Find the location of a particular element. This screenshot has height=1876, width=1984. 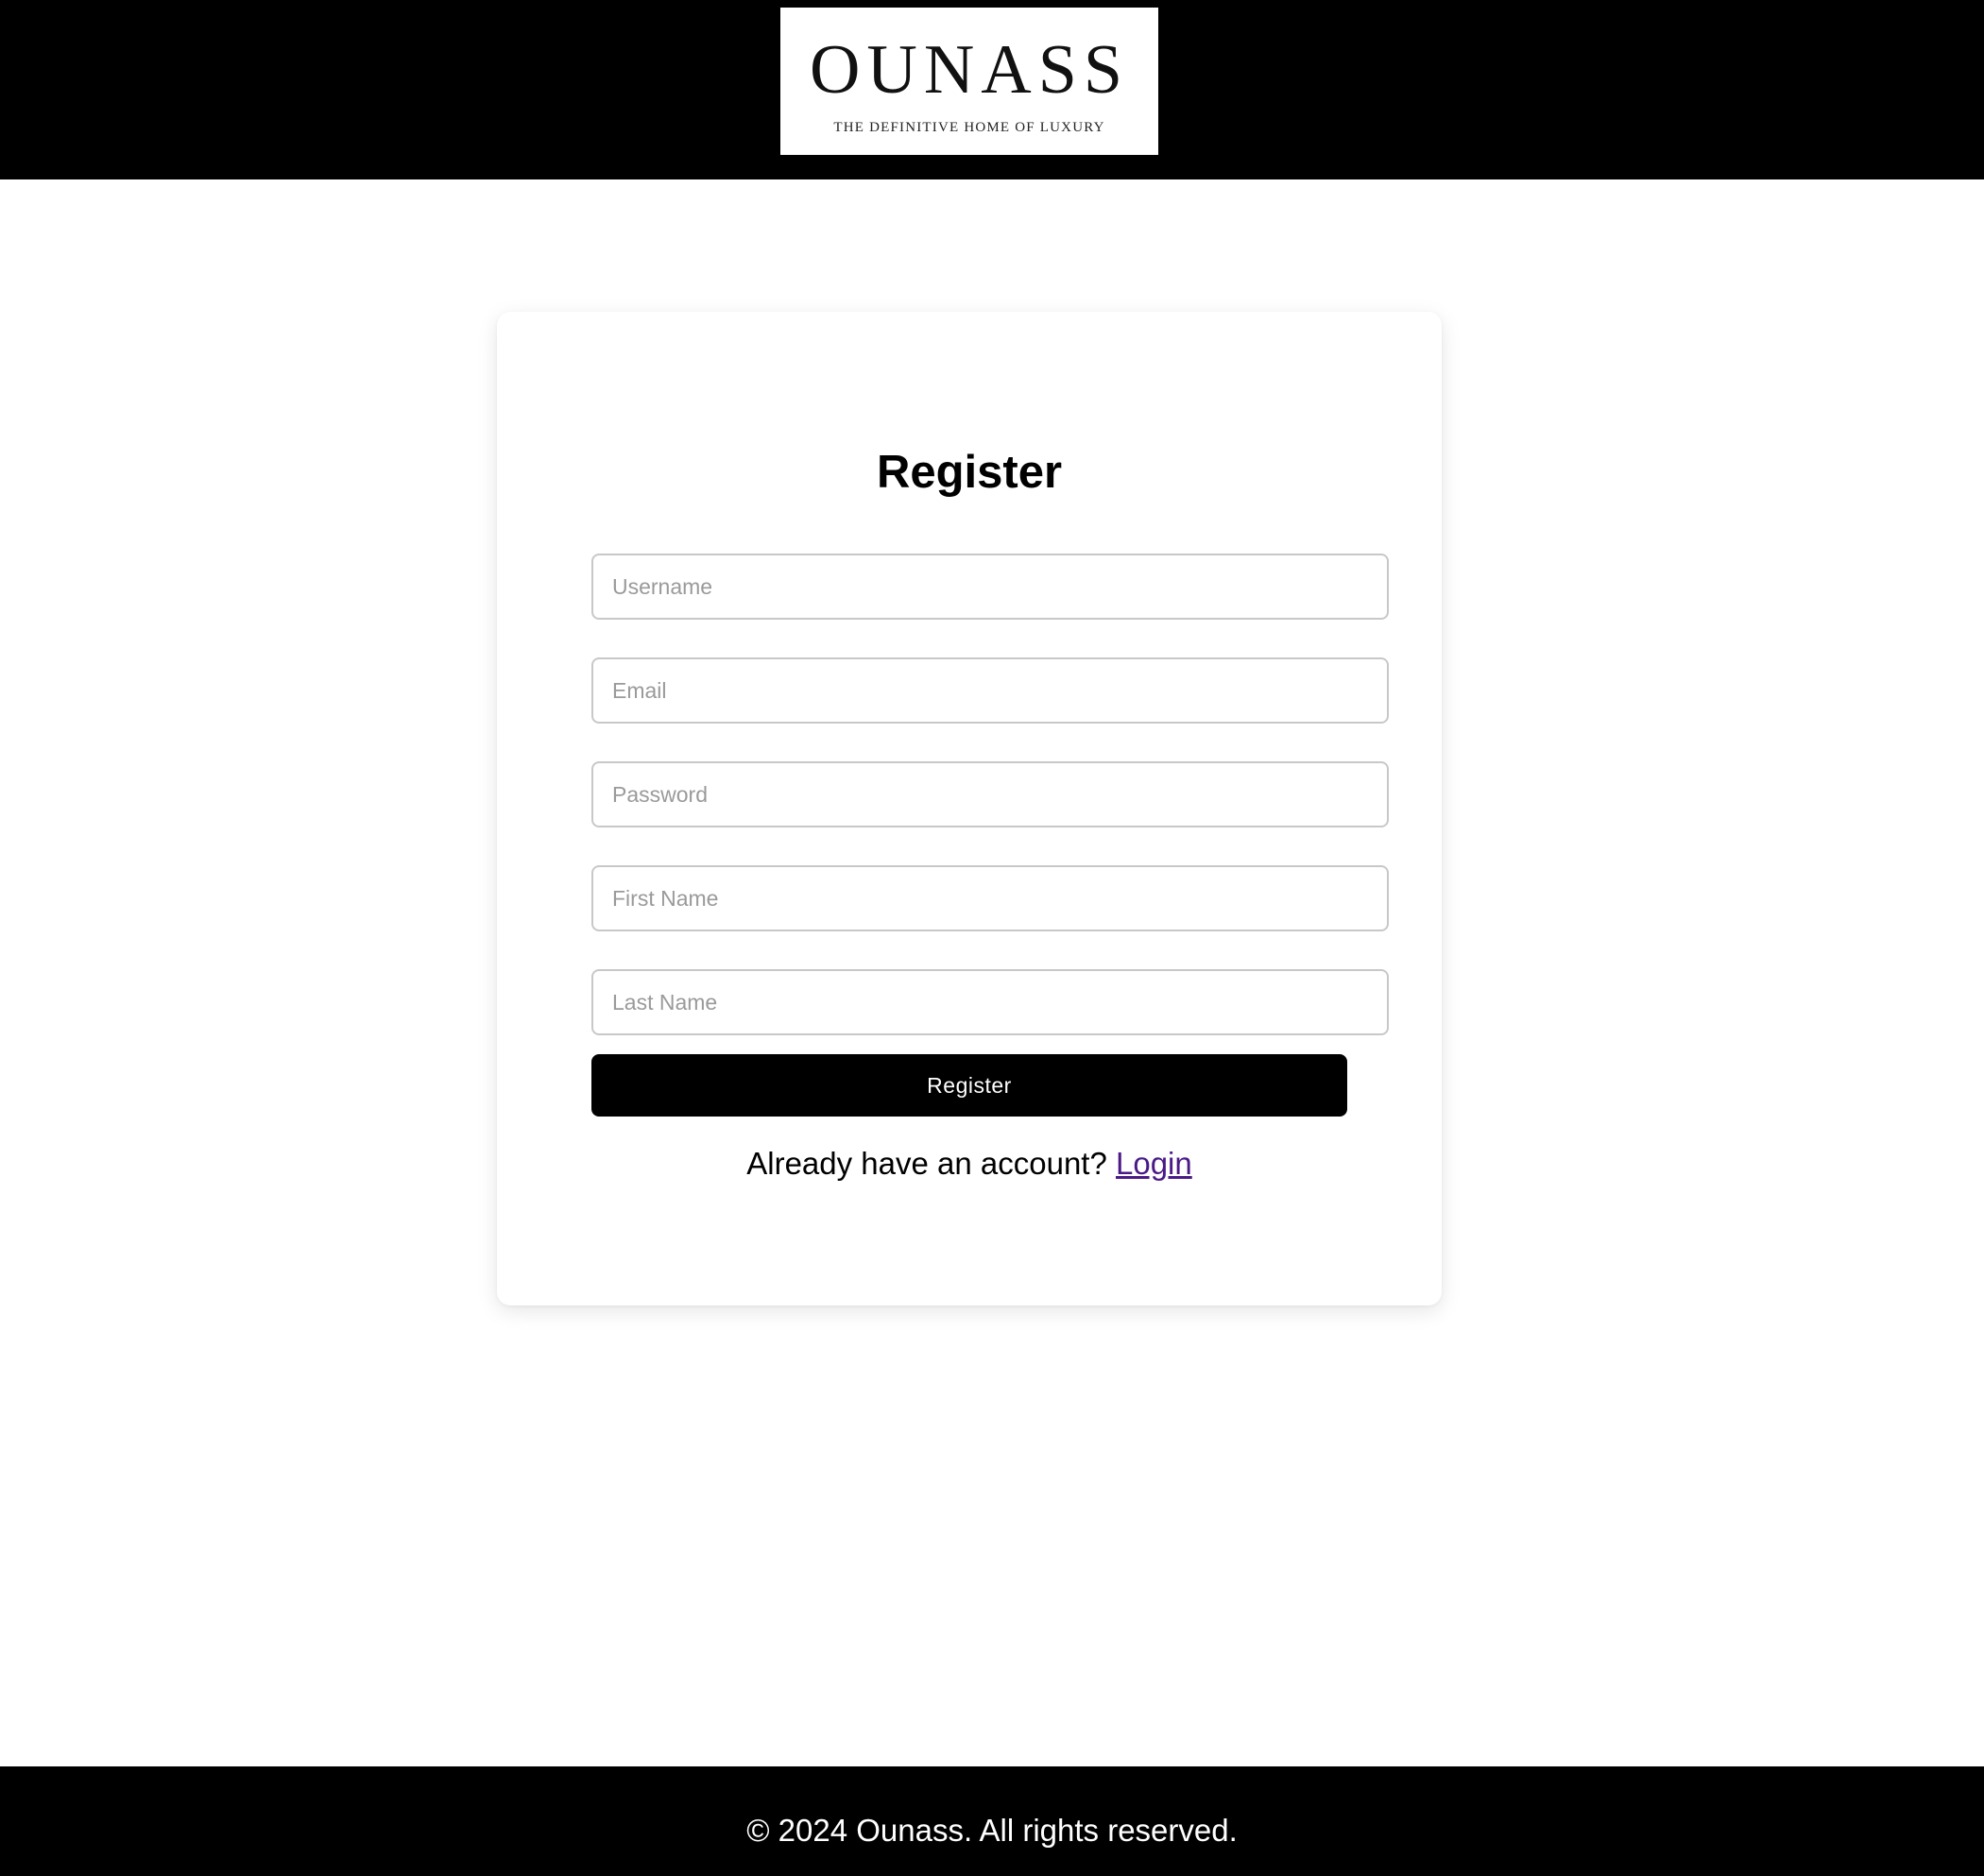

site-header: OUNASS THE DEFINITIVE HOME OF LUXURY is located at coordinates (992, 90).